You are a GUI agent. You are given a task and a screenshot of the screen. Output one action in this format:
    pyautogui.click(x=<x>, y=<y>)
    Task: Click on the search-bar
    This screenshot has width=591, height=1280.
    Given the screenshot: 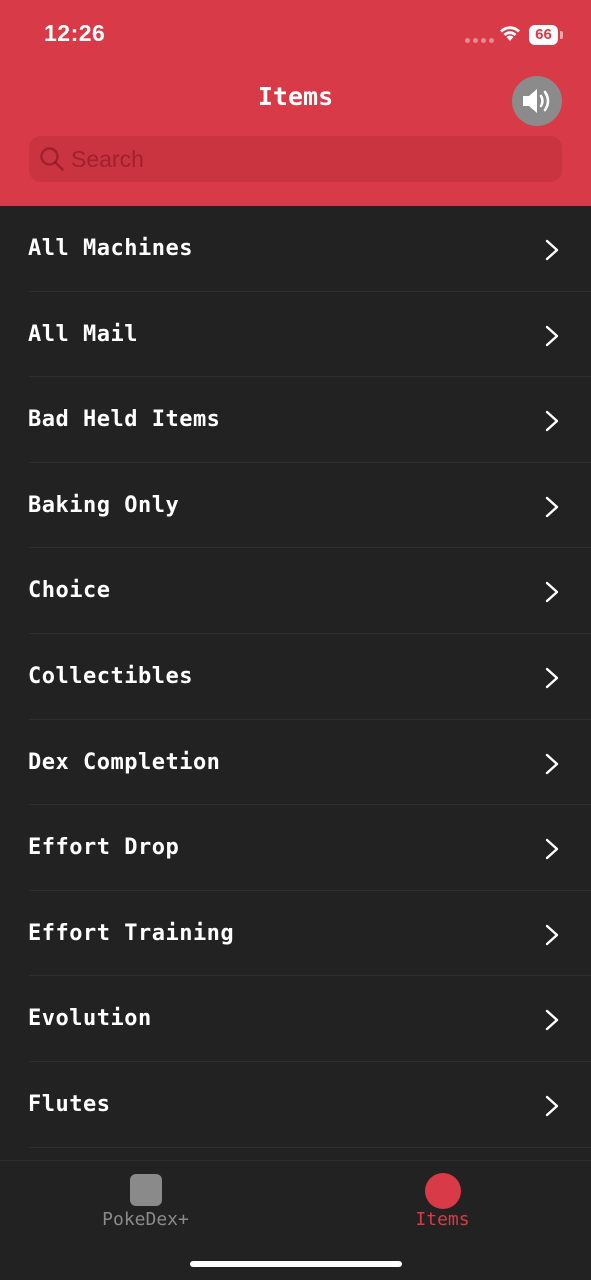 What is the action you would take?
    pyautogui.click(x=295, y=159)
    